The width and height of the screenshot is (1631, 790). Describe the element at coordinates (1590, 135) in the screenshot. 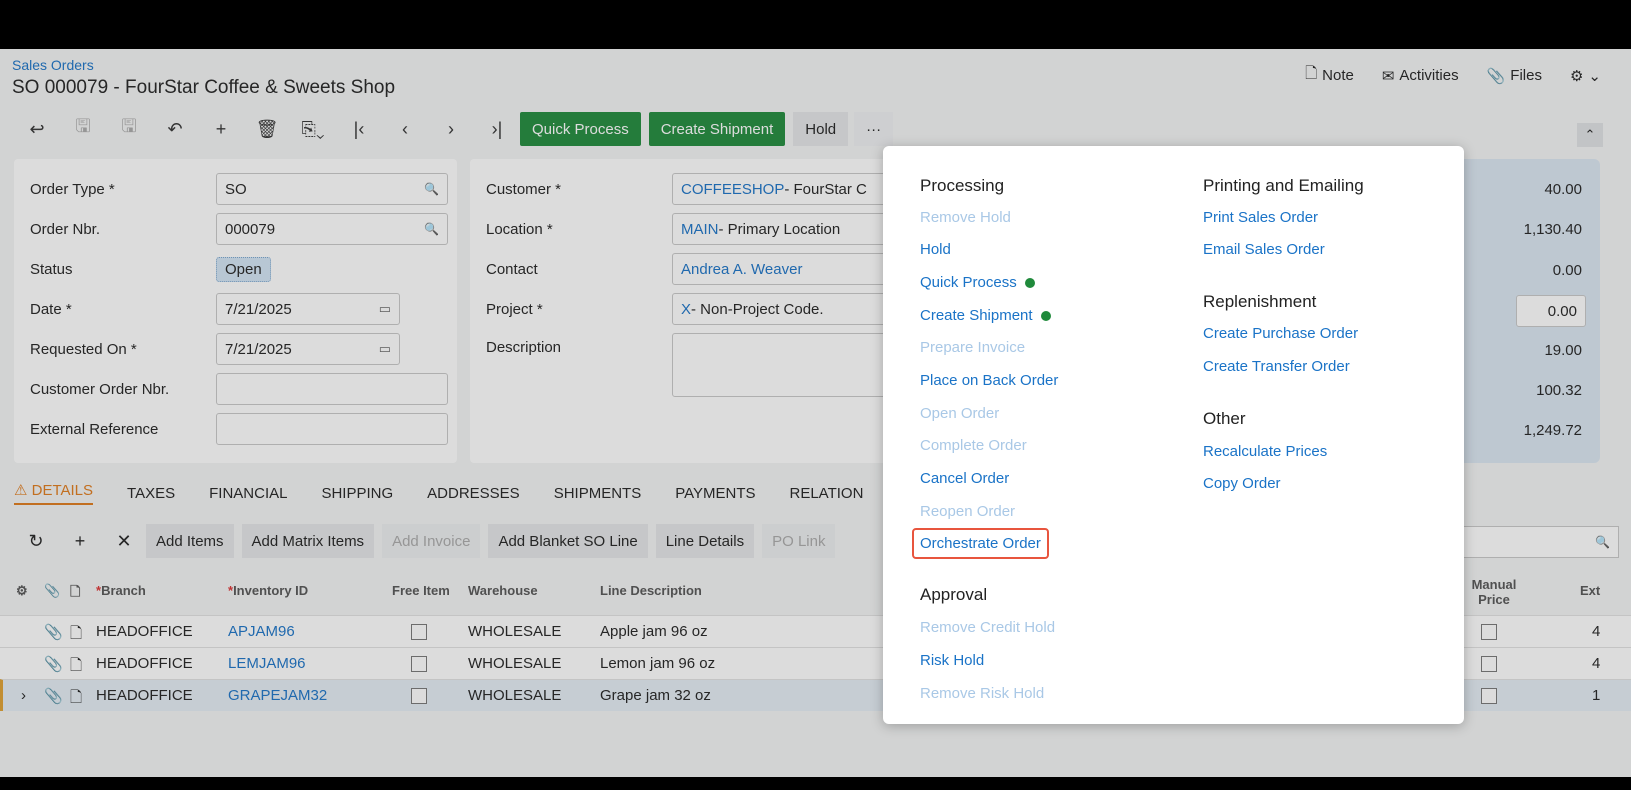

I see `collapse-icon: ⌃` at that location.